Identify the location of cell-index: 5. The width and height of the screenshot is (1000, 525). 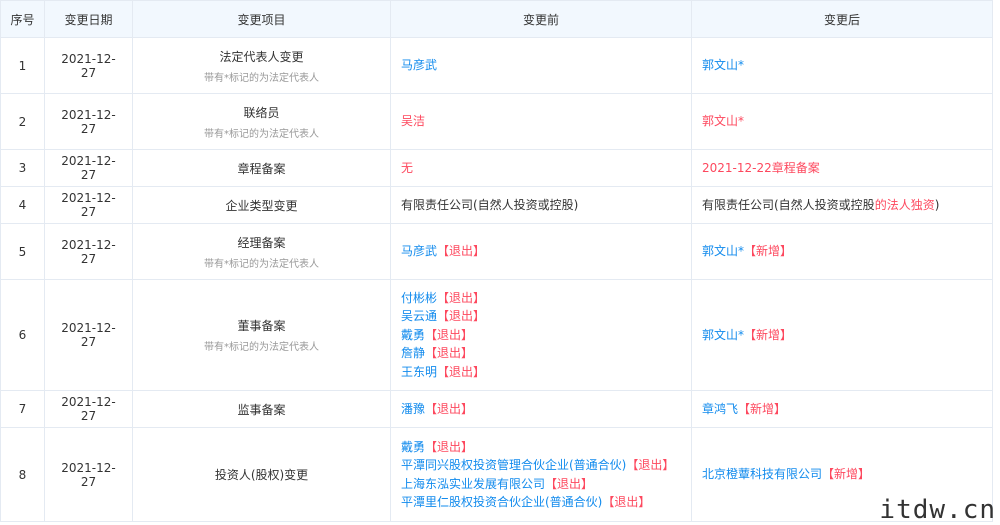
(22, 251).